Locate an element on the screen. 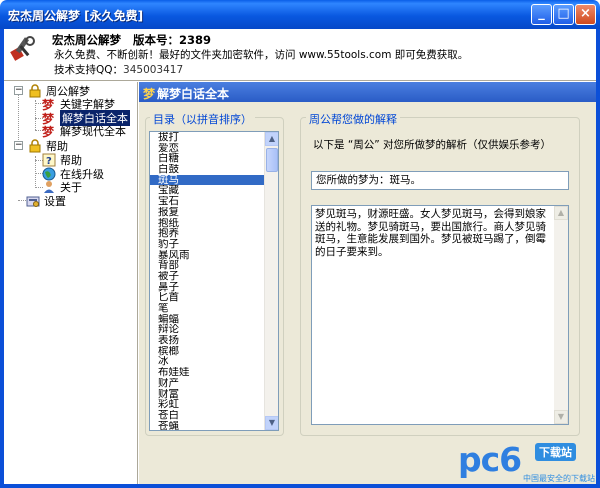  list-item: 笔 is located at coordinates (214, 308).